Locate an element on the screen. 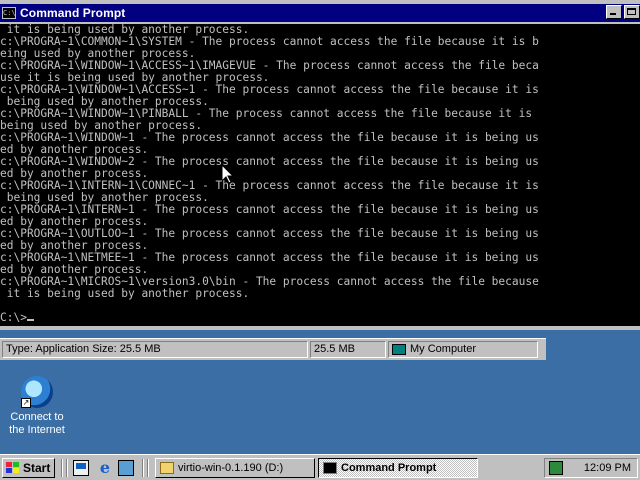  network-tray-icon is located at coordinates (556, 468).